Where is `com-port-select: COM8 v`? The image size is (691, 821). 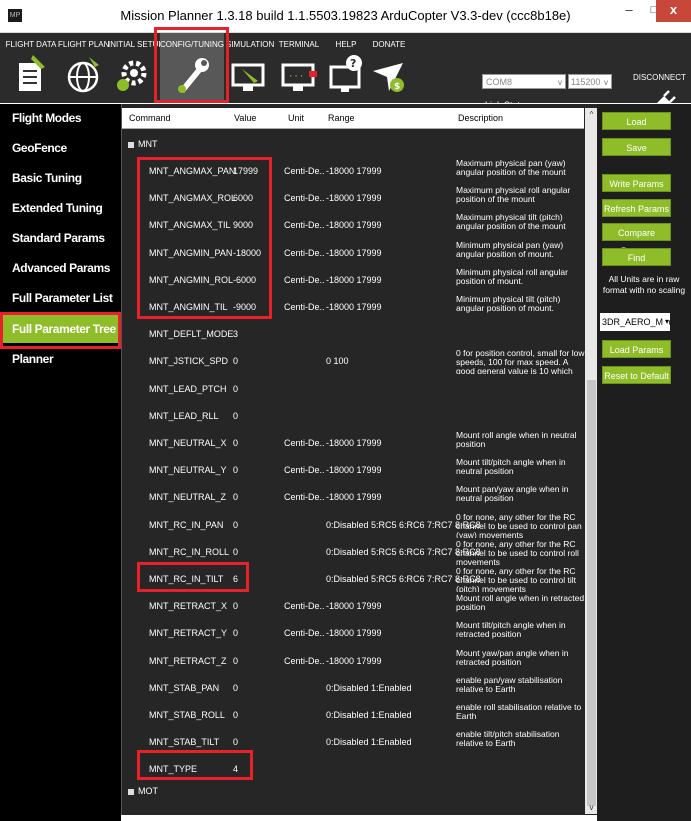
com-port-select: COM8 v is located at coordinates (524, 81).